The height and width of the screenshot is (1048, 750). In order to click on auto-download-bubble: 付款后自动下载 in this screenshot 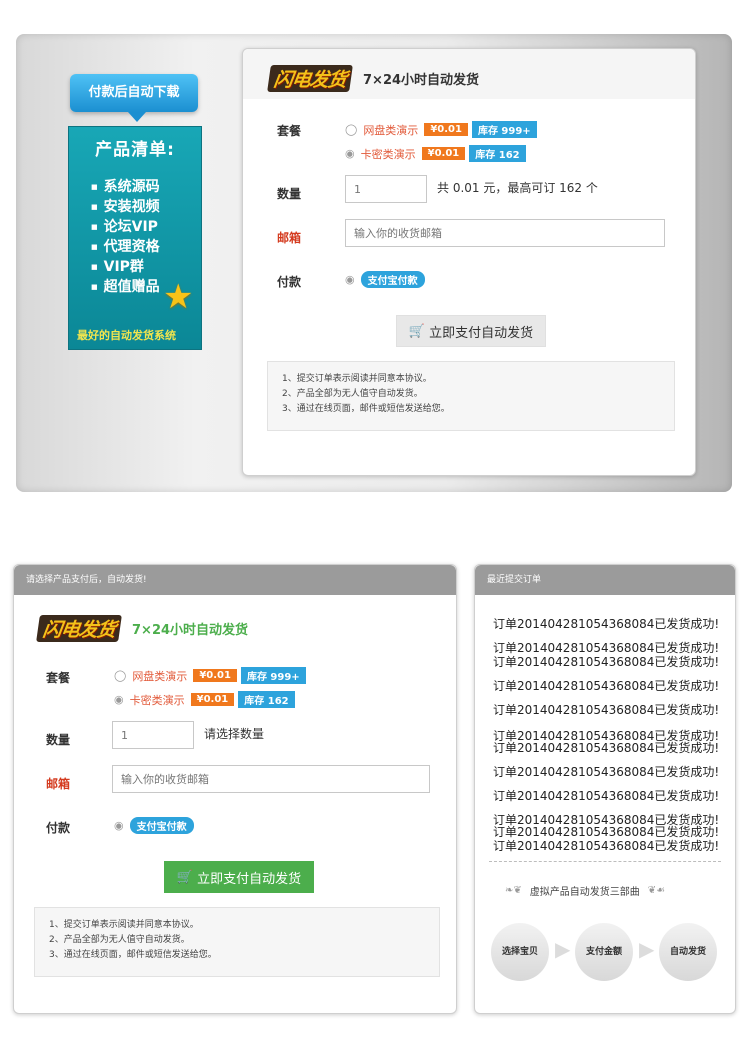, I will do `click(134, 93)`.